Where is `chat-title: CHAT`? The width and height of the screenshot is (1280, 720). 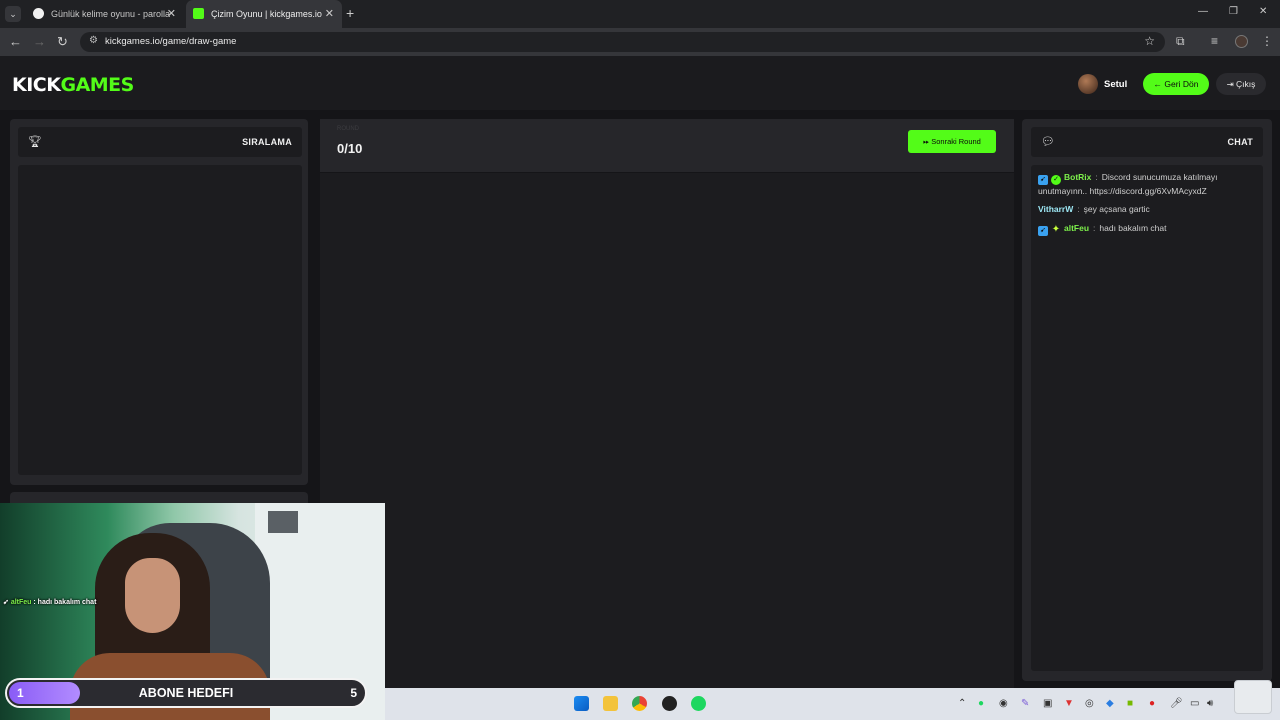
chat-title: CHAT is located at coordinates (1240, 142).